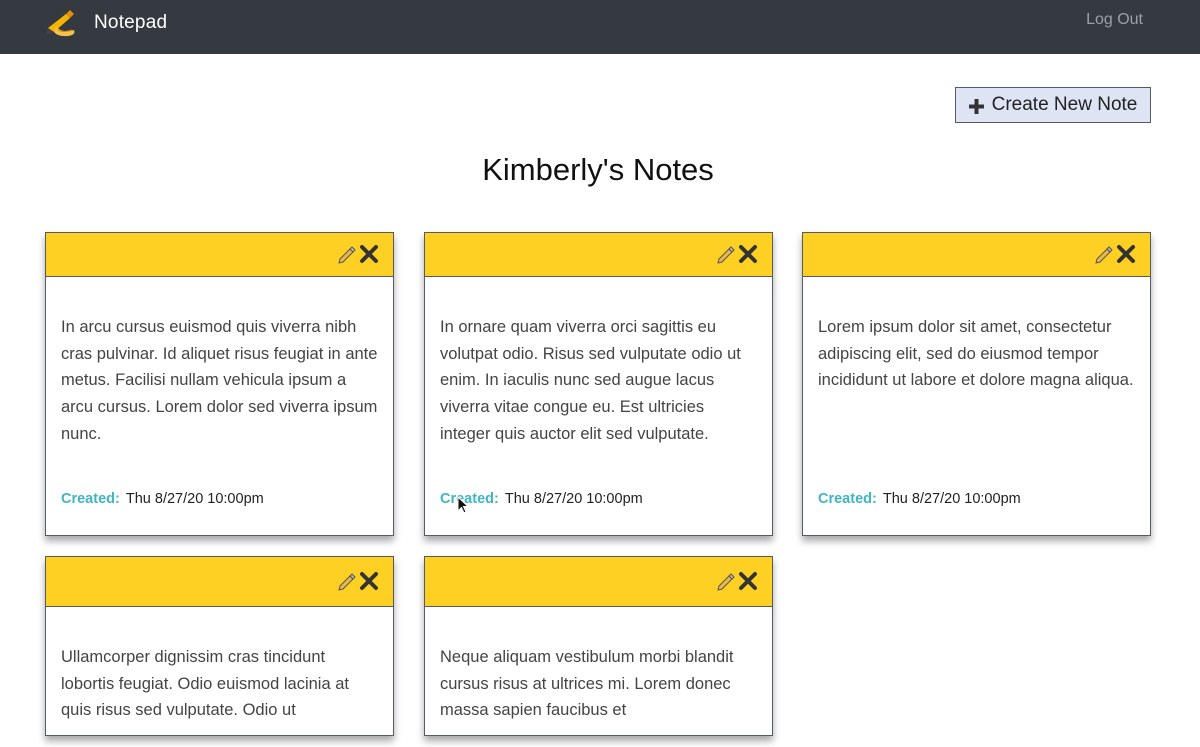 Image resolution: width=1200 pixels, height=747 pixels. I want to click on create-new-note-button: Create New Note, so click(1053, 105).